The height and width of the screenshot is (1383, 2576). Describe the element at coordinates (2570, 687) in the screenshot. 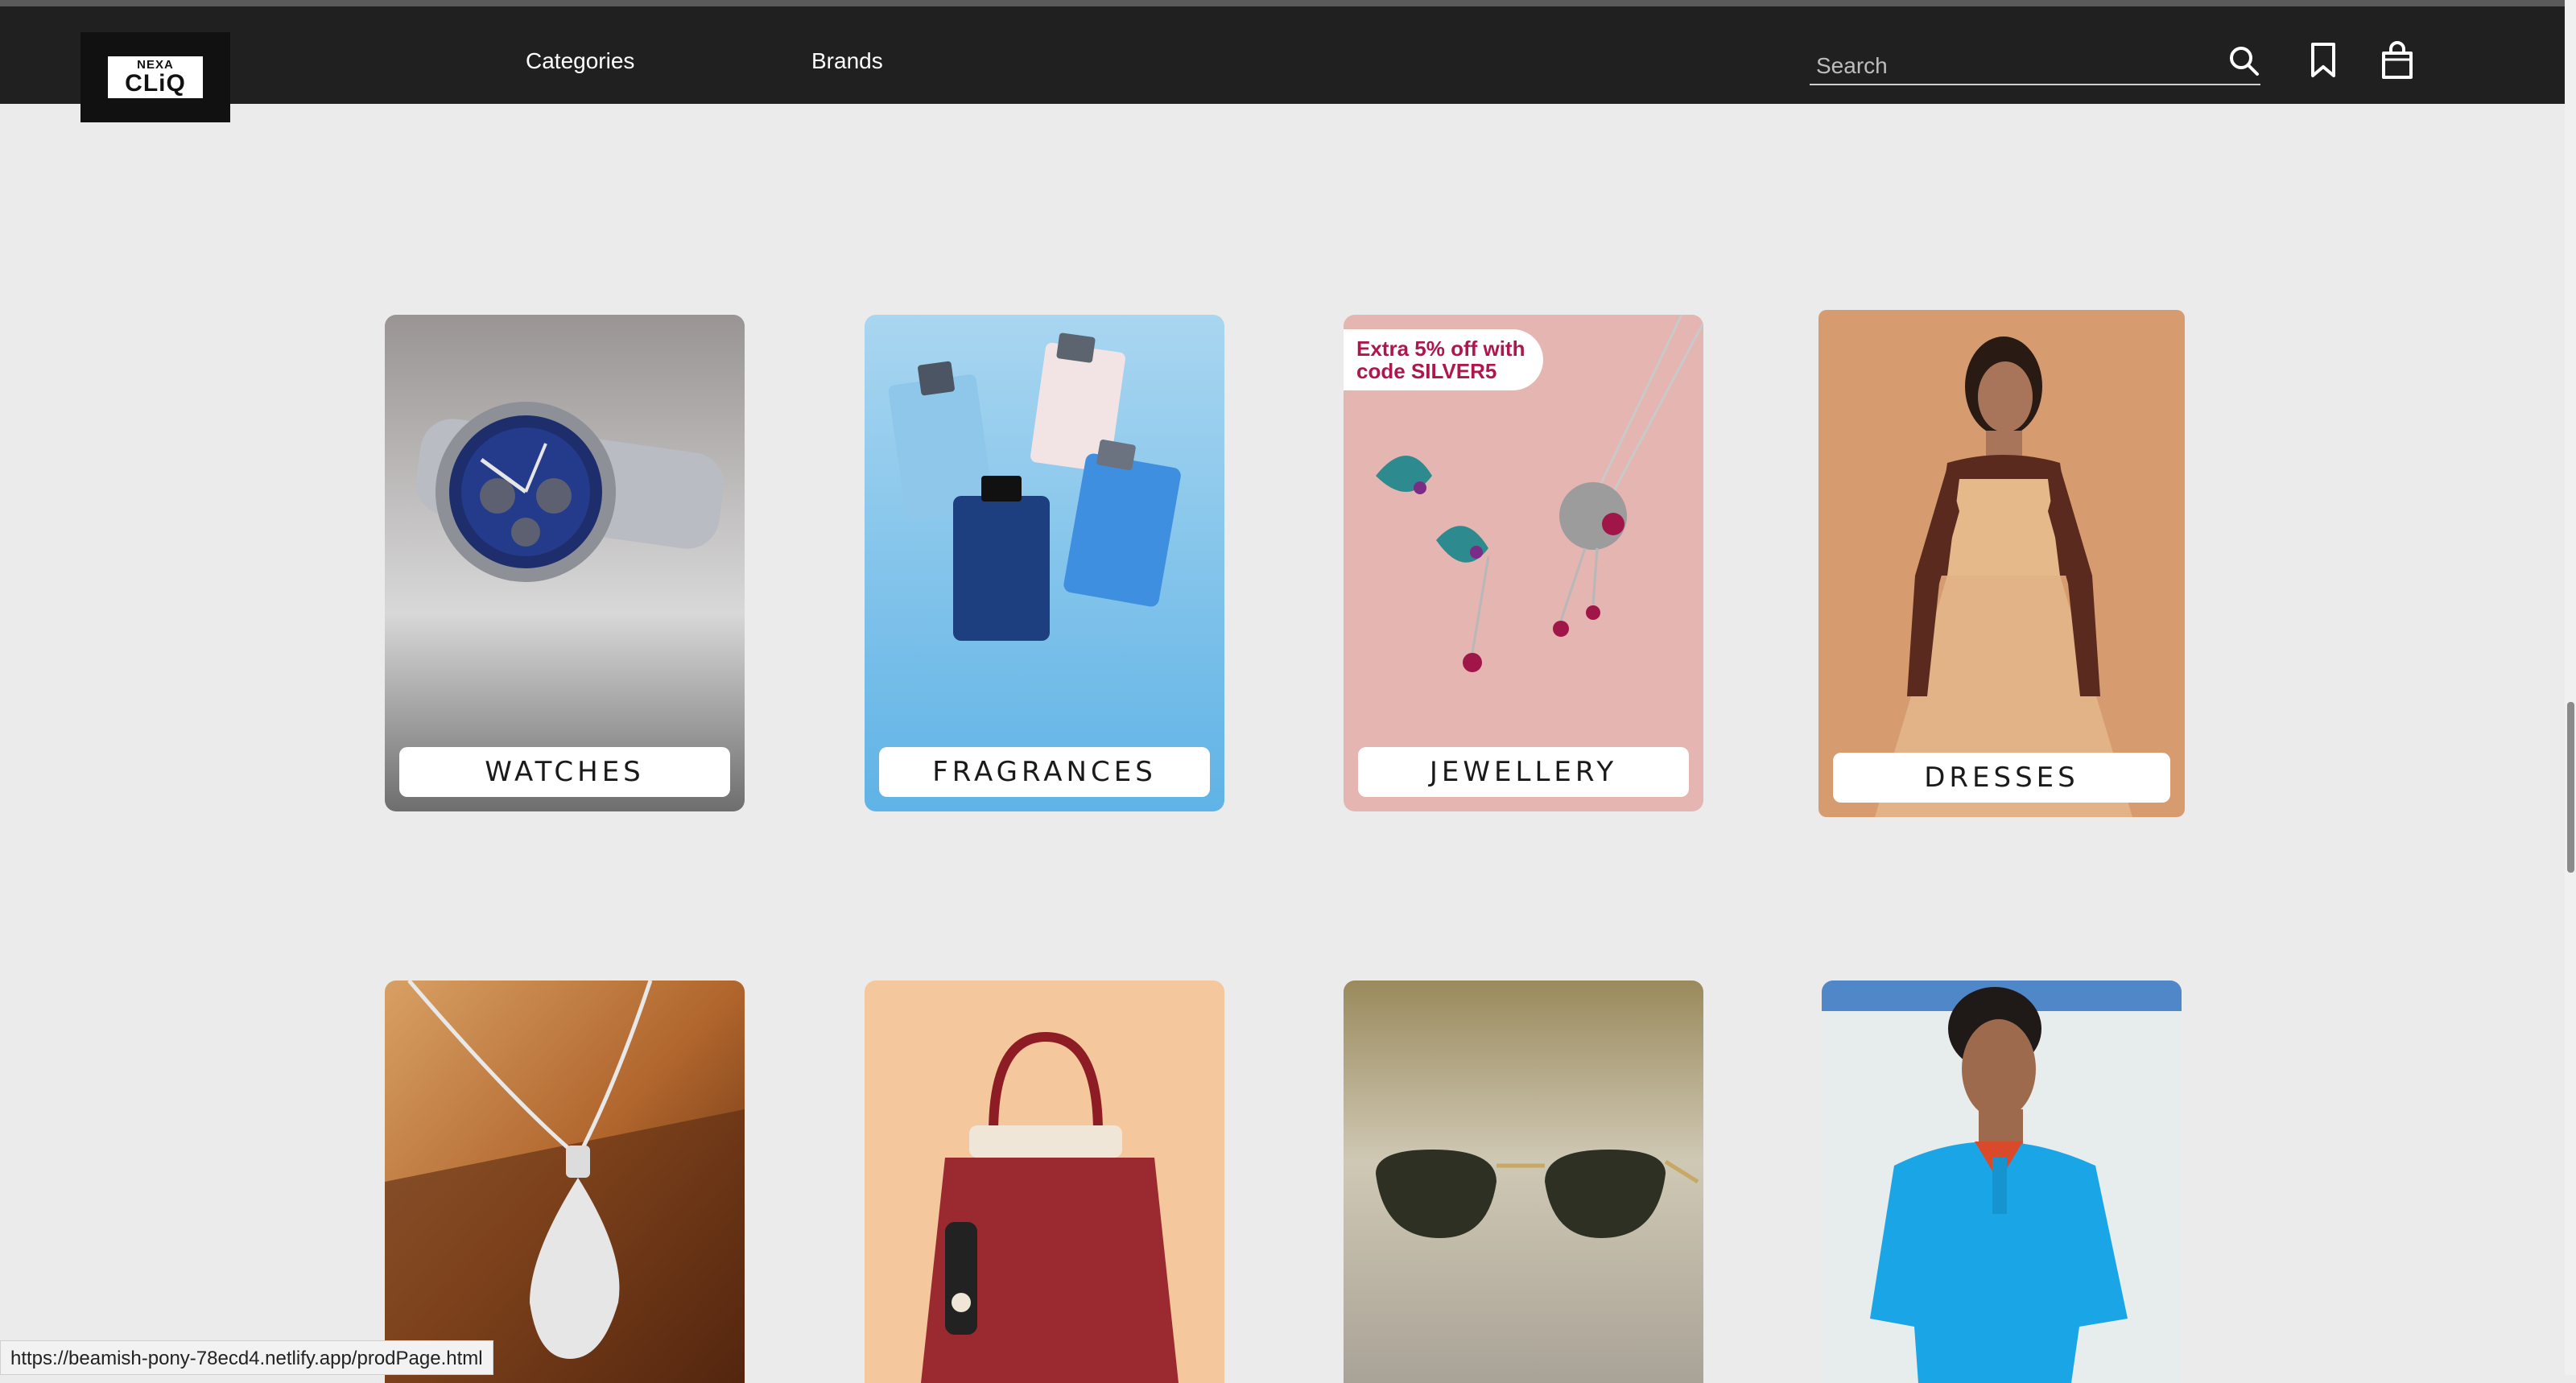

I see `scrollbar-track` at that location.